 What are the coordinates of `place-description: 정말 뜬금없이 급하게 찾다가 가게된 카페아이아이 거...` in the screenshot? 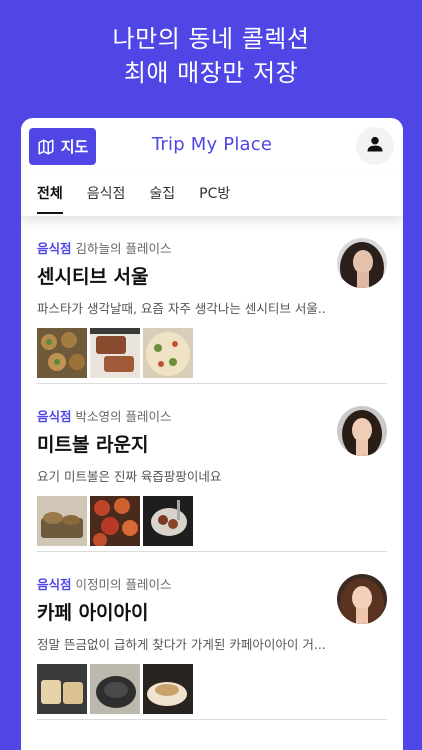 It's located at (181, 644).